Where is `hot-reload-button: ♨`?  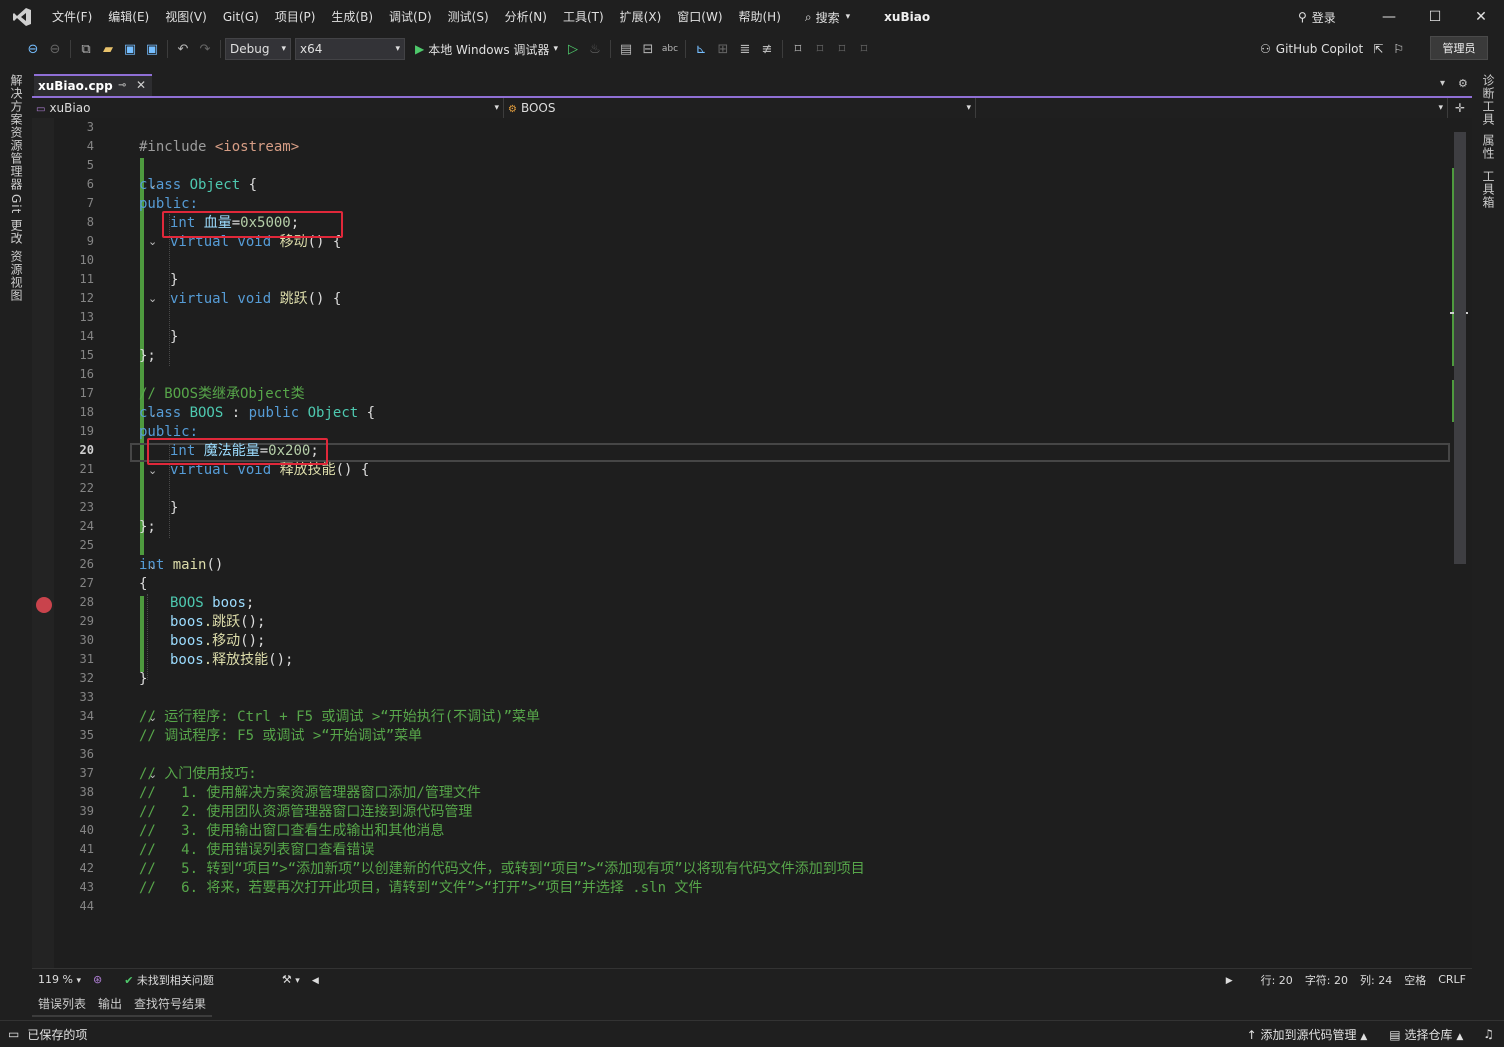 hot-reload-button: ♨ is located at coordinates (595, 49).